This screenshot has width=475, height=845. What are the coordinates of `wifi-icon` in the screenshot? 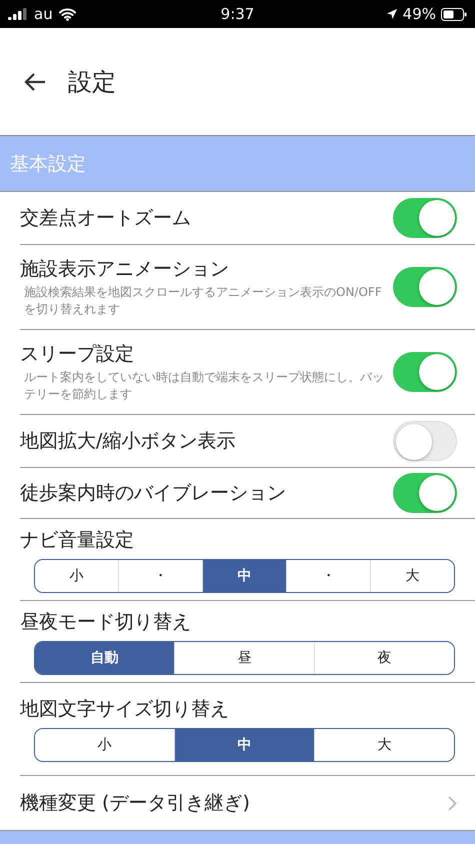 It's located at (67, 14).